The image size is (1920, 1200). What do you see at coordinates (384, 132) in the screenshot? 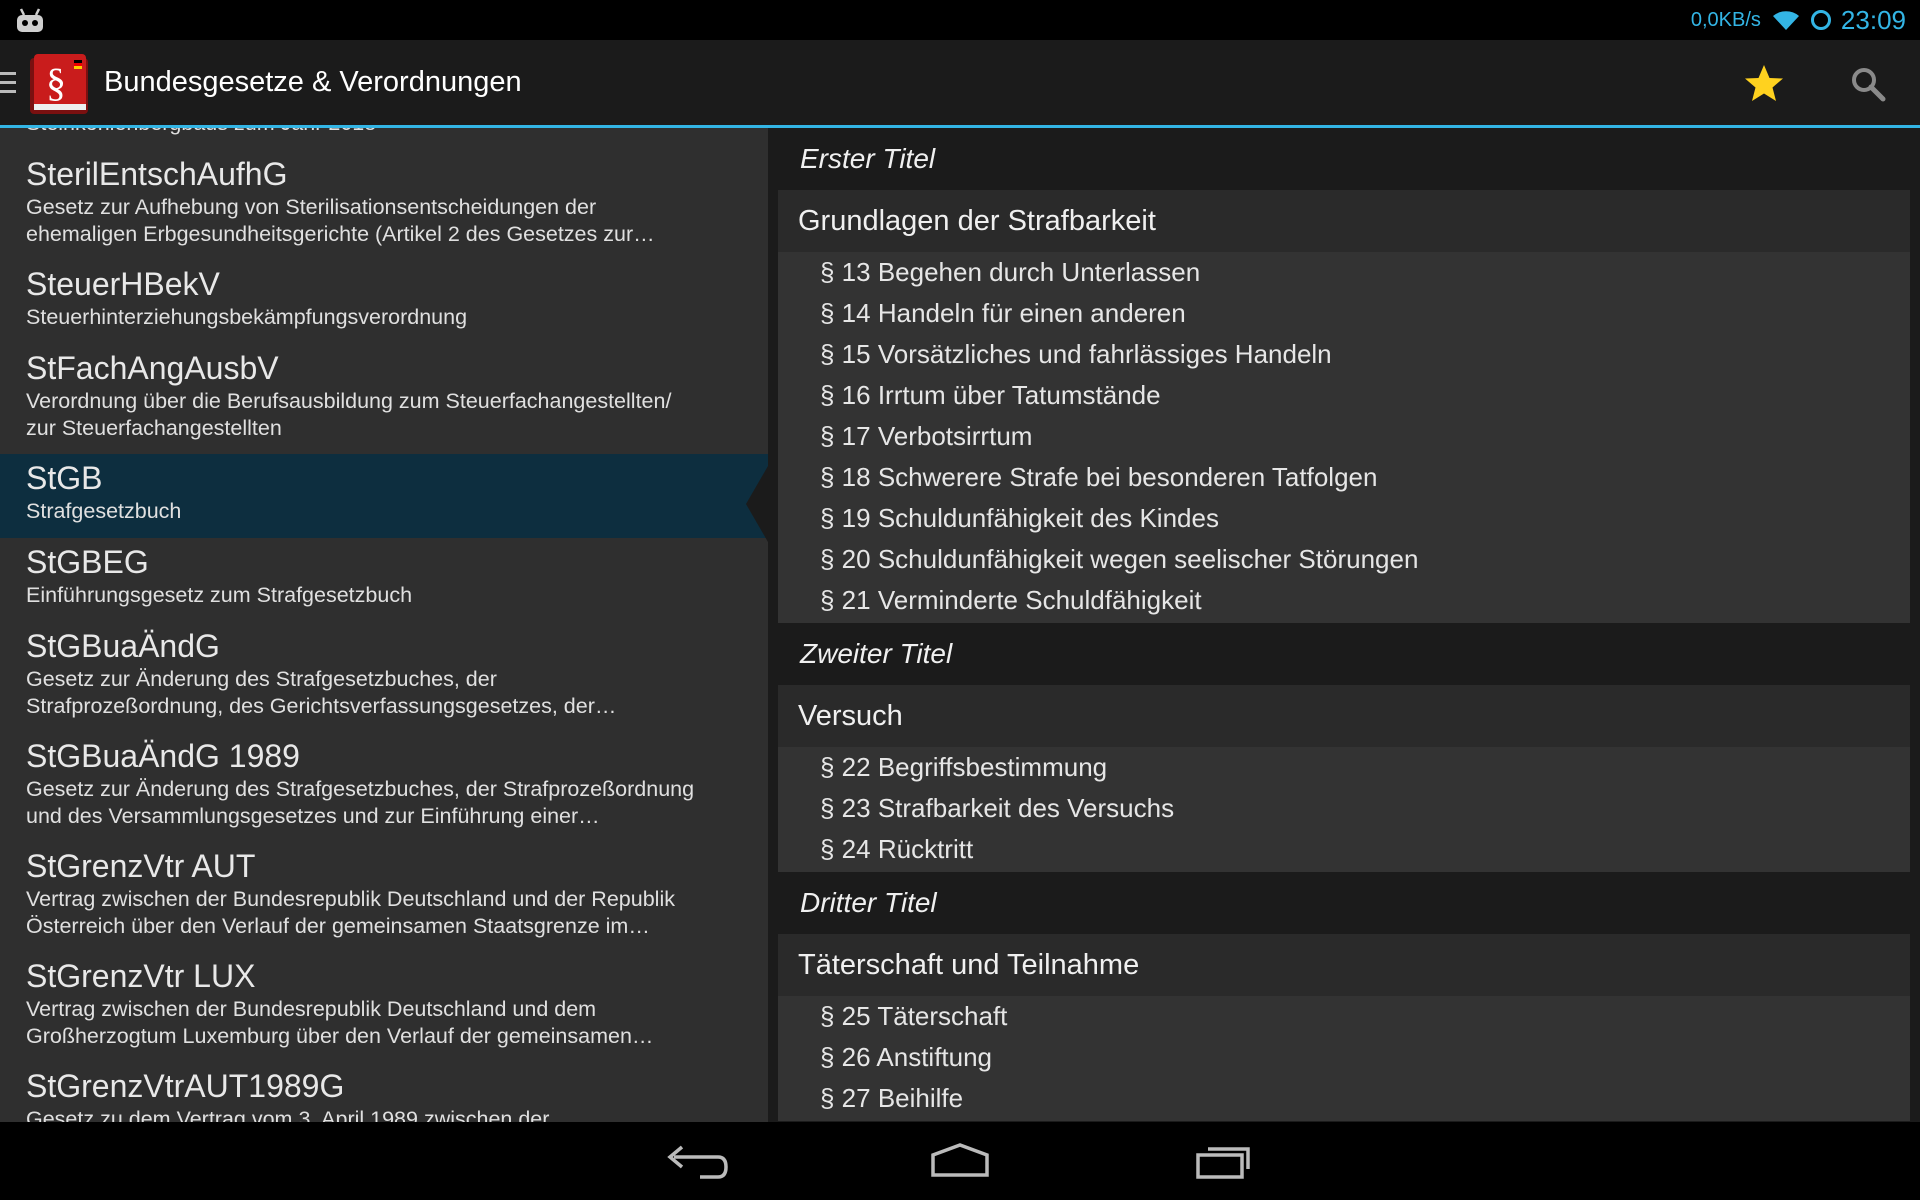
I see `law-description: Steinkohlenbergbaus zum Jahr 2018` at bounding box center [384, 132].